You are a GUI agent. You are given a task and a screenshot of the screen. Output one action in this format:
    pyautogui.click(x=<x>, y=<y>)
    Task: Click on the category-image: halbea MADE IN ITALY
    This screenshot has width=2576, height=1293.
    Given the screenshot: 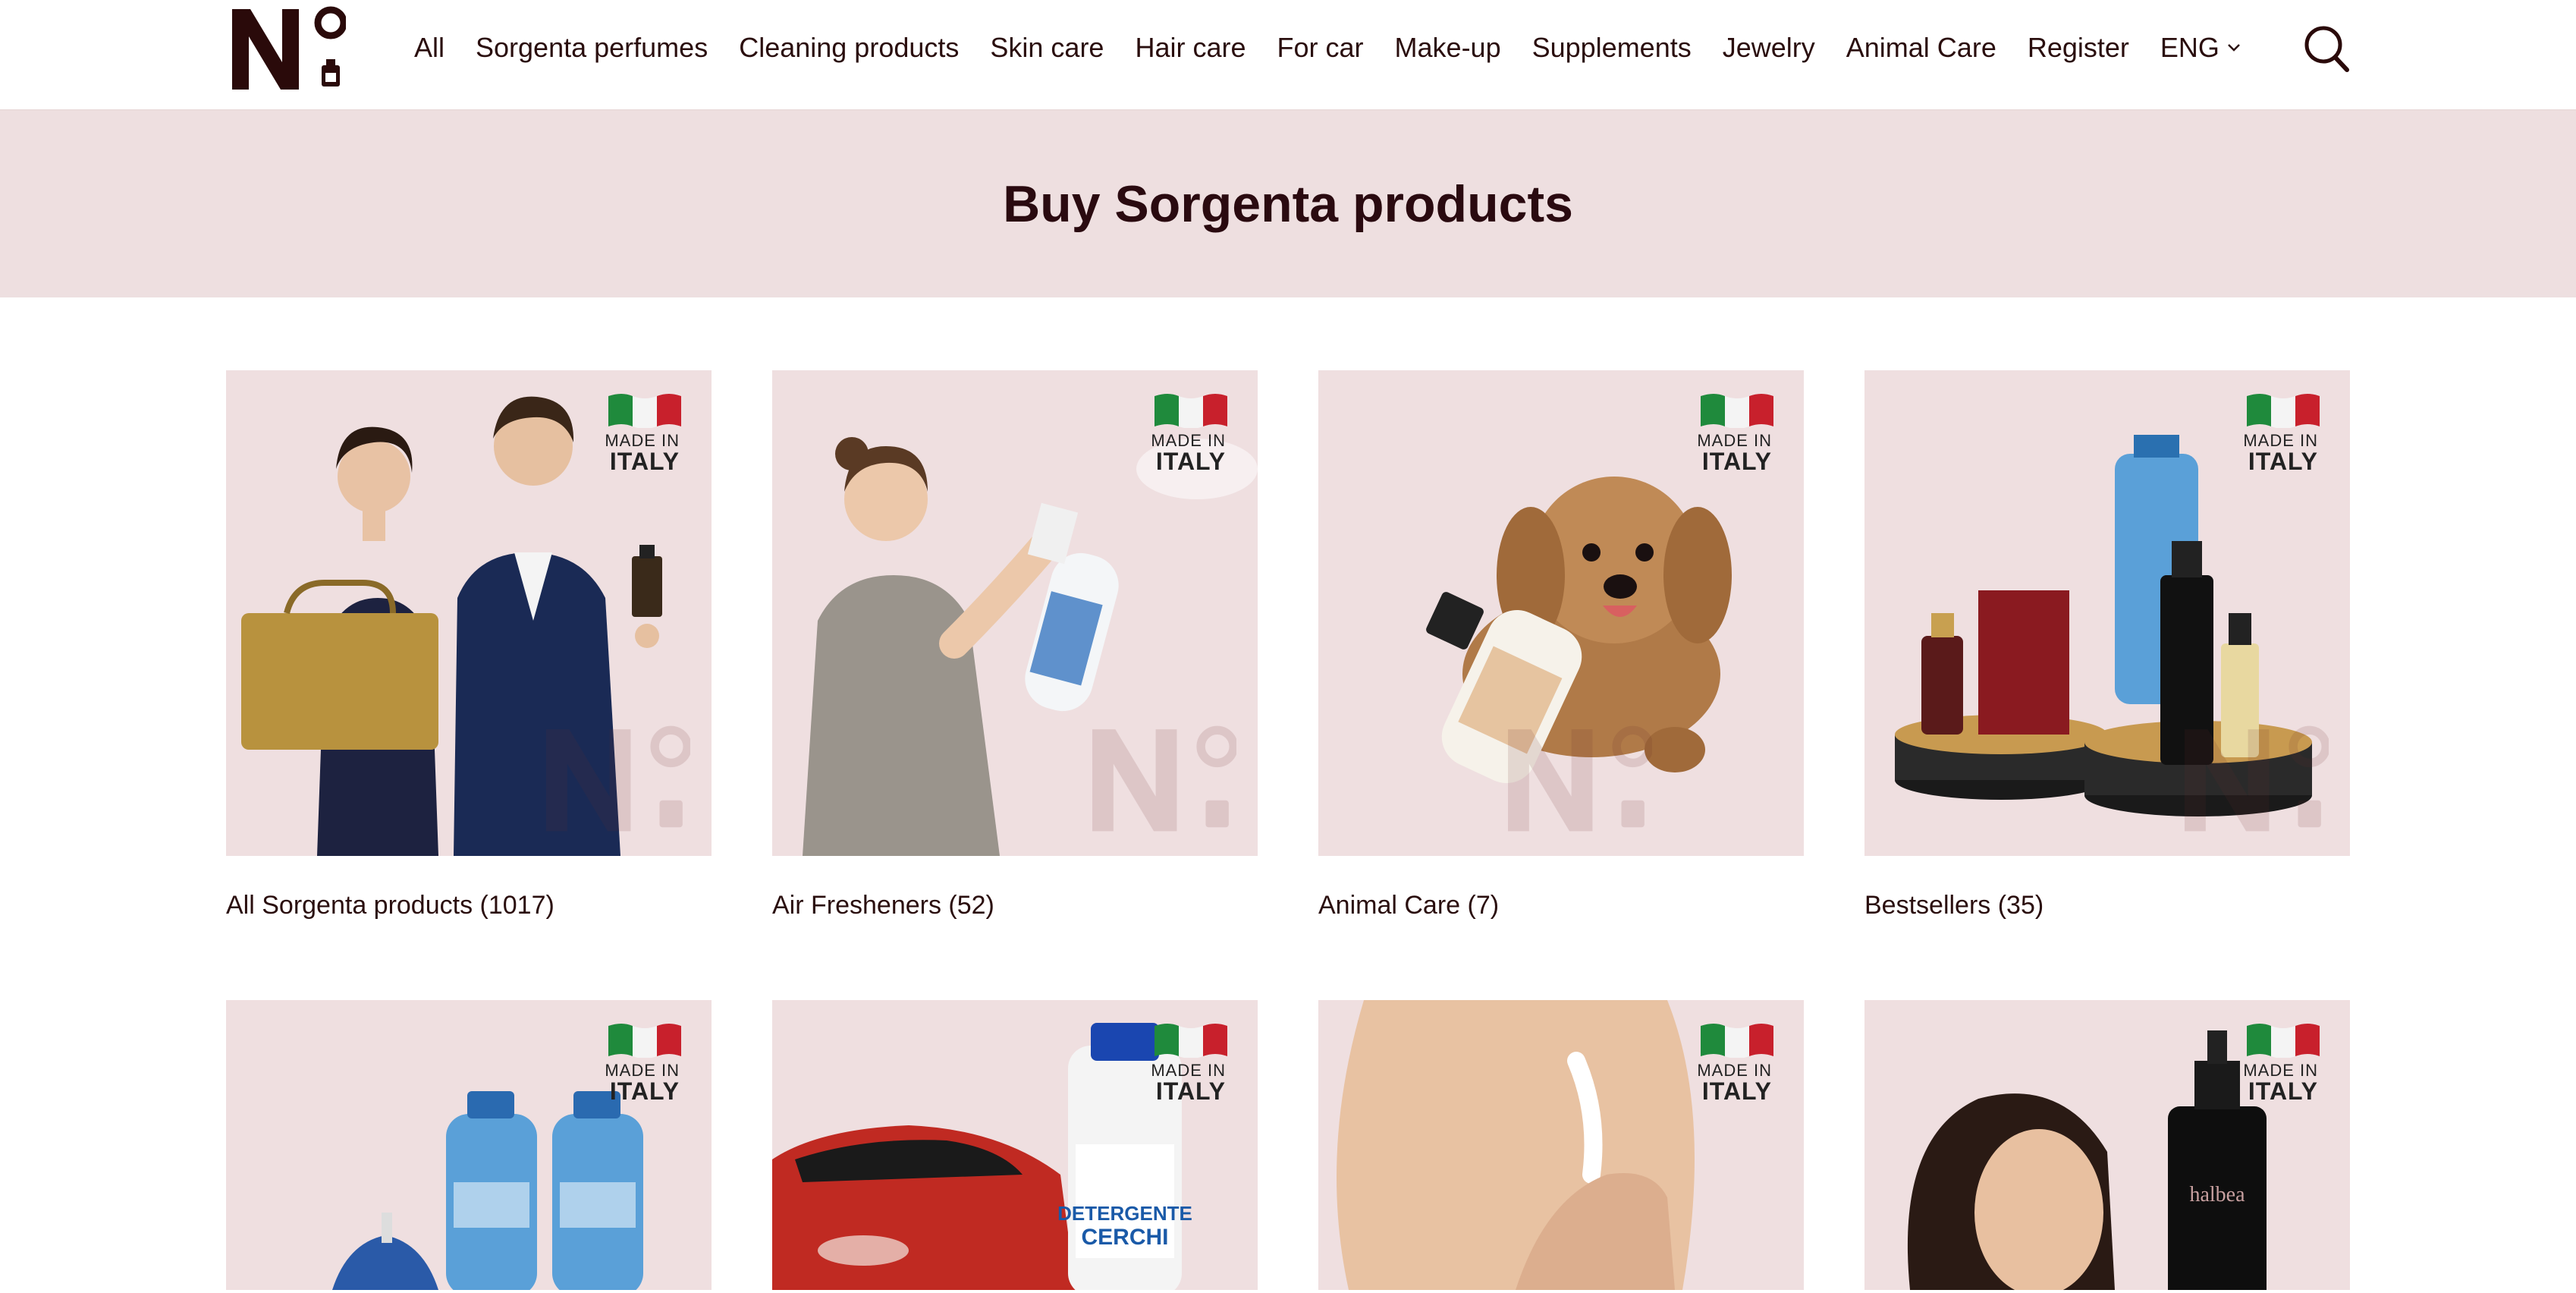 What is the action you would take?
    pyautogui.click(x=2107, y=1145)
    